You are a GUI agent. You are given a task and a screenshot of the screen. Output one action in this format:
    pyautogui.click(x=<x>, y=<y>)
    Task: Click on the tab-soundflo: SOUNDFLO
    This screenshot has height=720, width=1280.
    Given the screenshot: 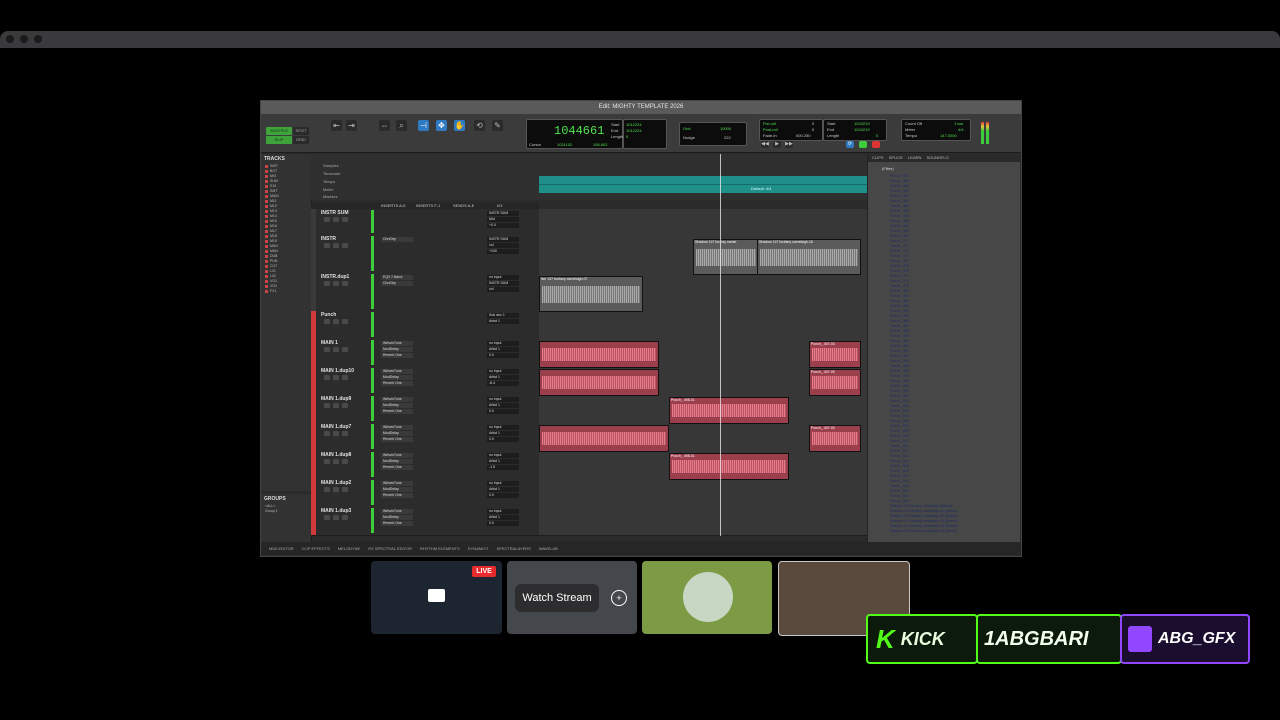 What is the action you would take?
    pyautogui.click(x=938, y=157)
    